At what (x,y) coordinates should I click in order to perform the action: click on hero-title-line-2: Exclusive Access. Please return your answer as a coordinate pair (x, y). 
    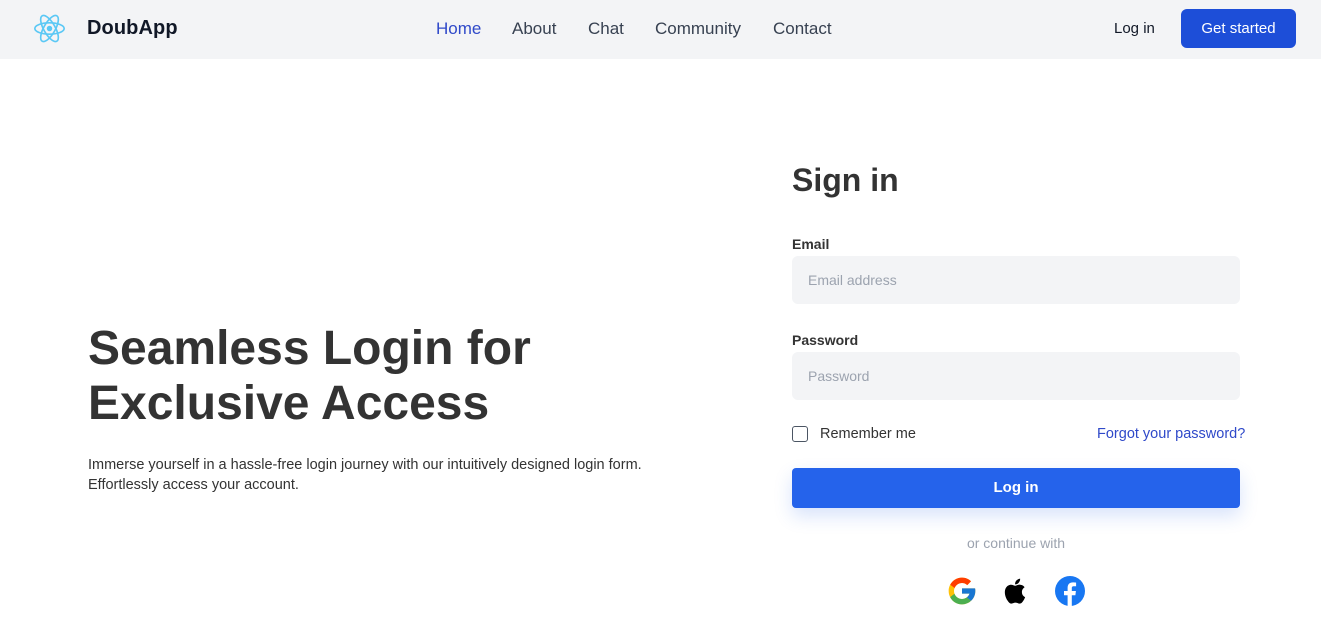
    Looking at the image, I should click on (289, 403).